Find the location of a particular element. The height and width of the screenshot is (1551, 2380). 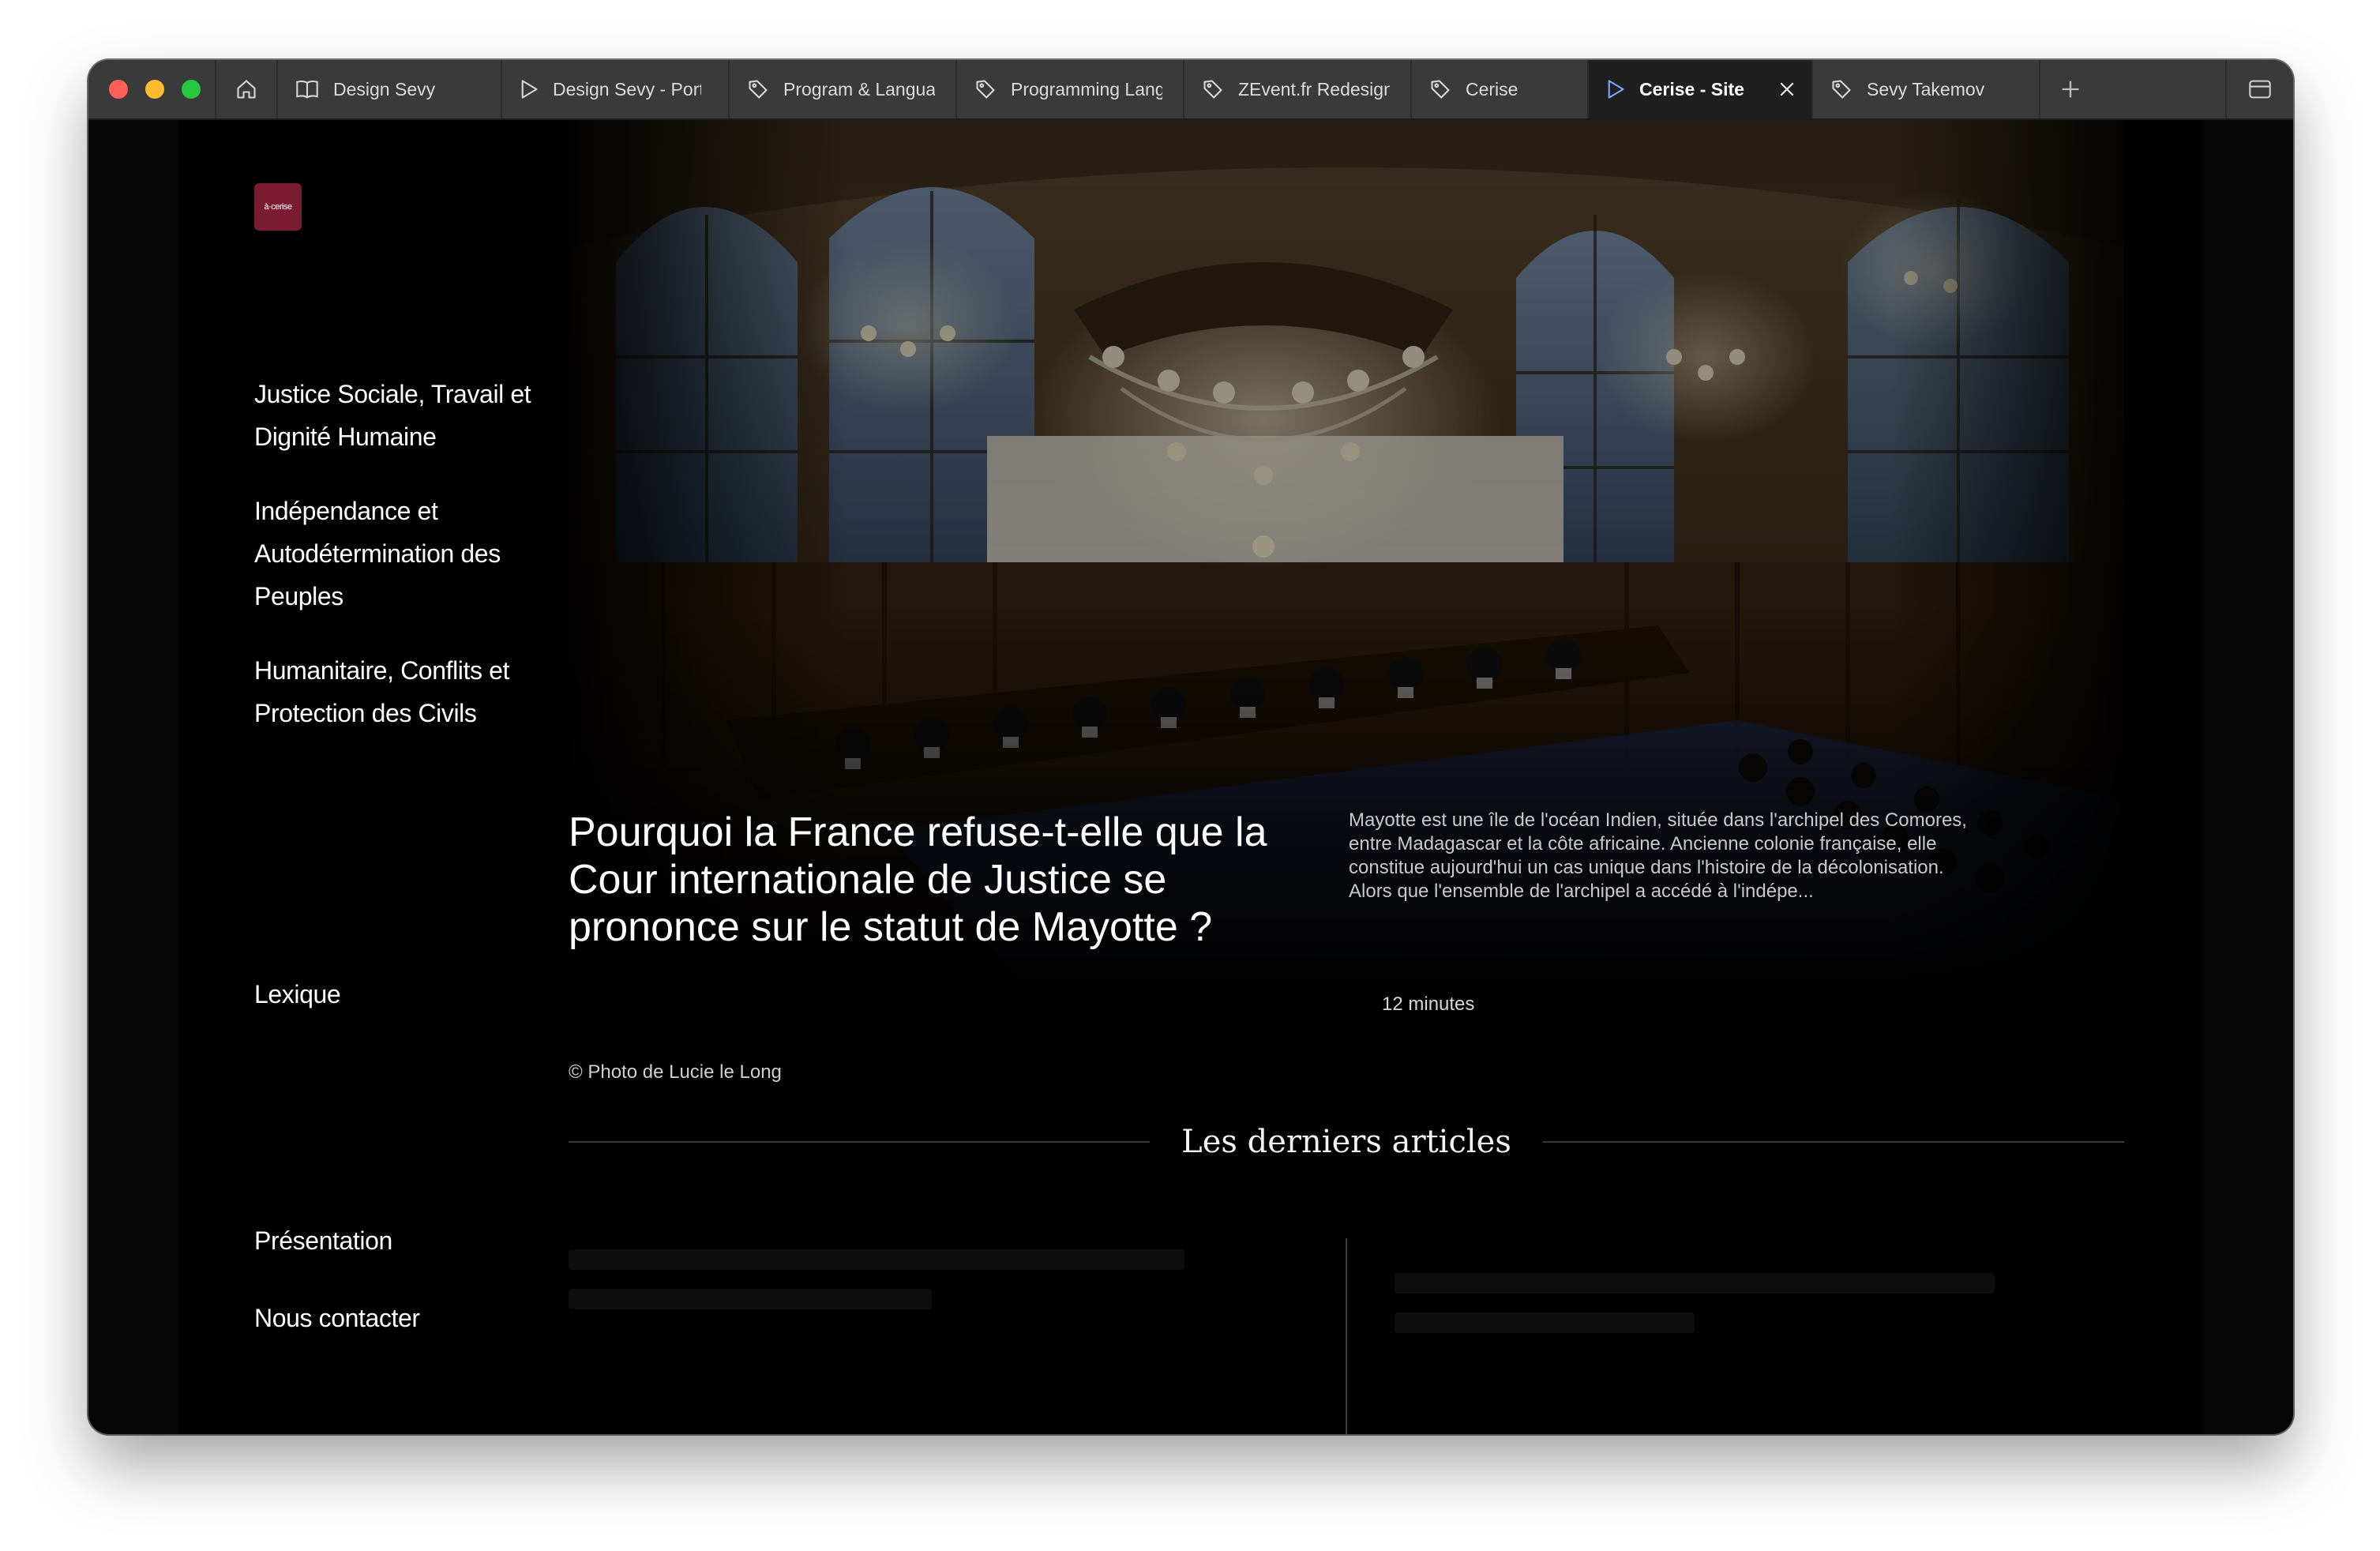

site-logo: à·cerise is located at coordinates (278, 207).